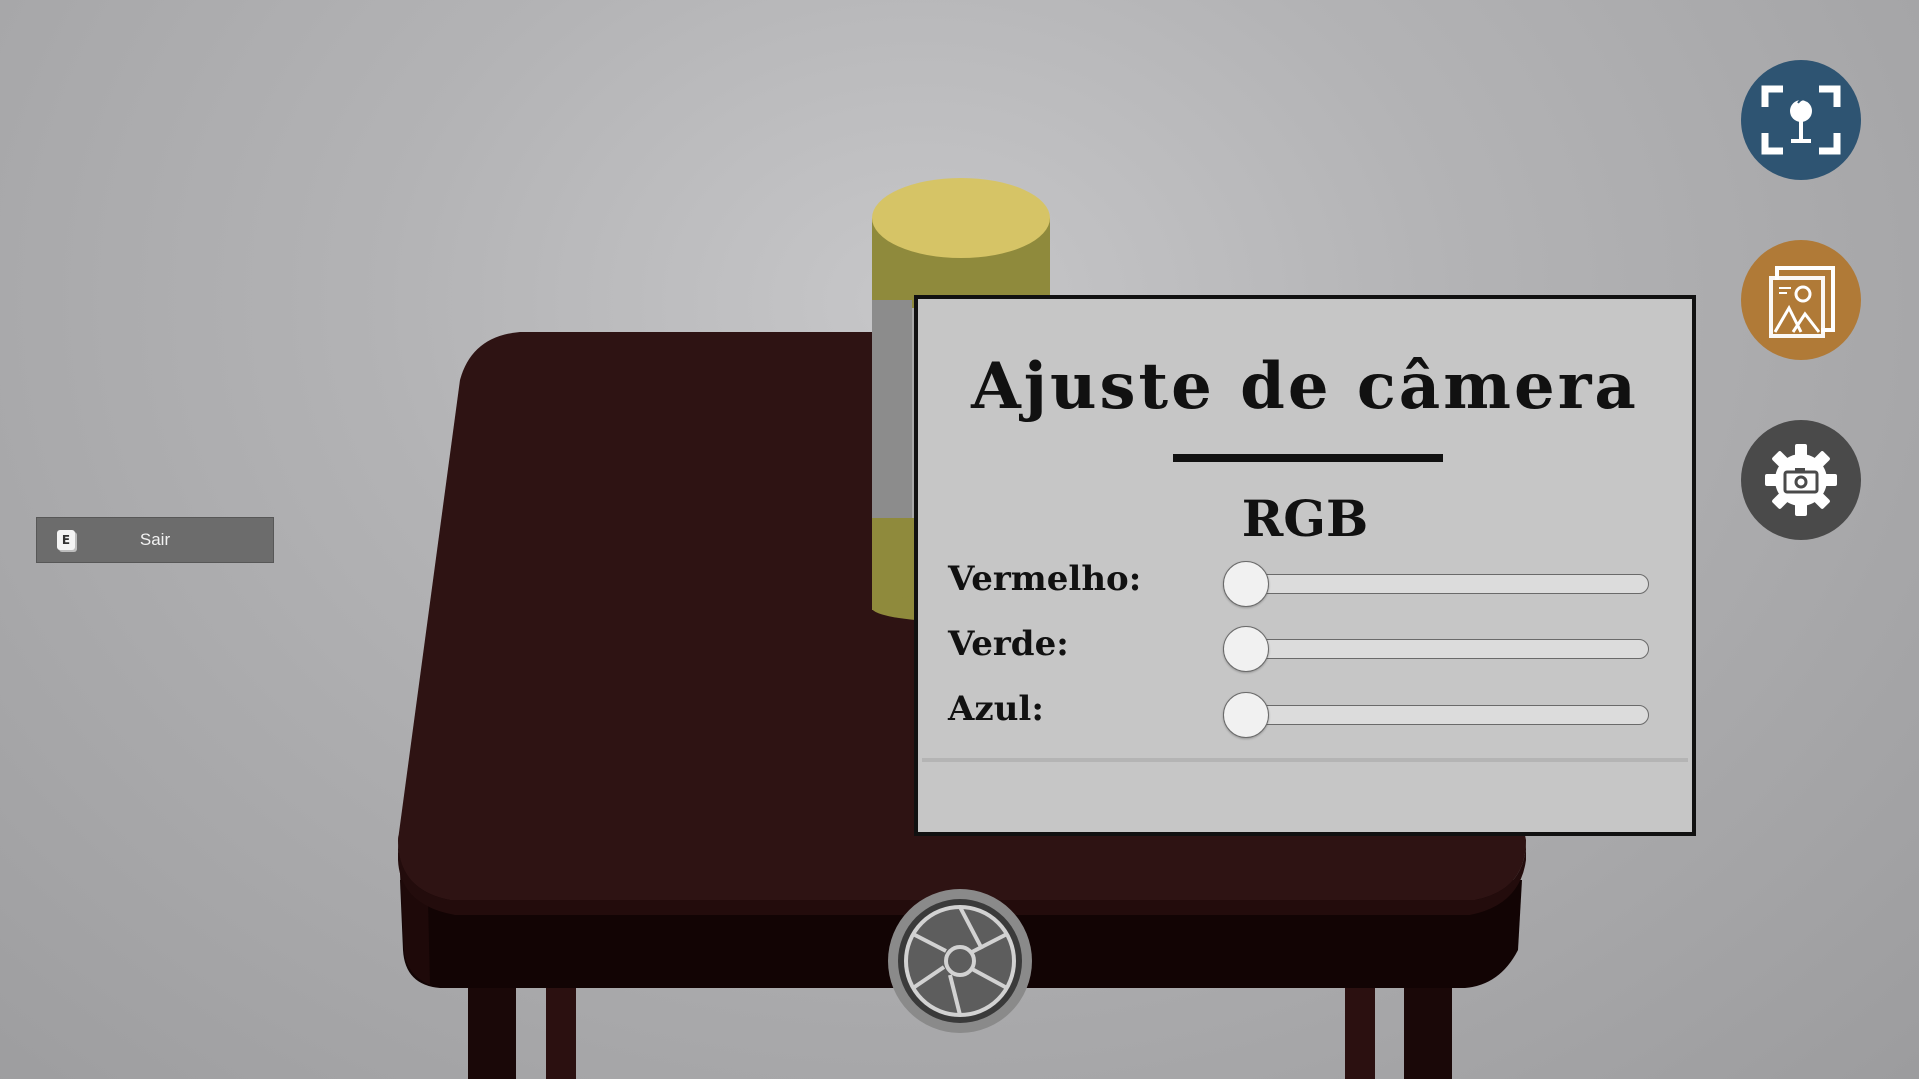 This screenshot has width=1919, height=1079. I want to click on panel-divider, so click(1305, 760).